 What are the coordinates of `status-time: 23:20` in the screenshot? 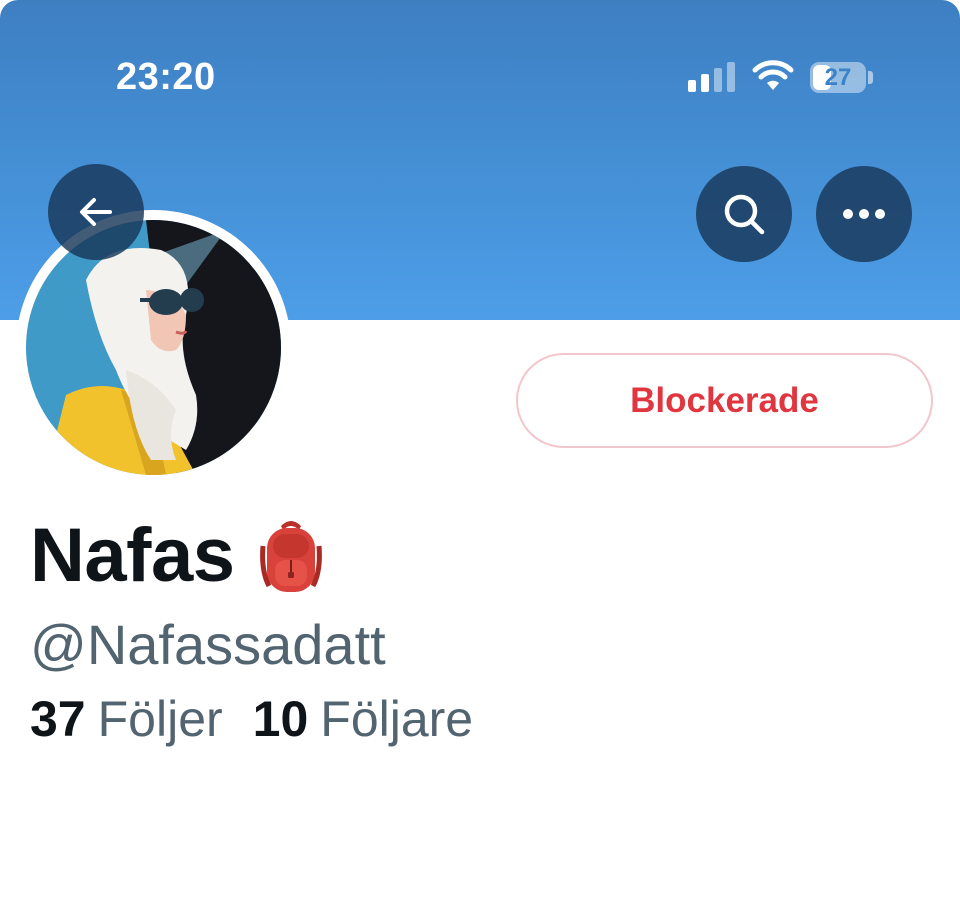 It's located at (166, 77).